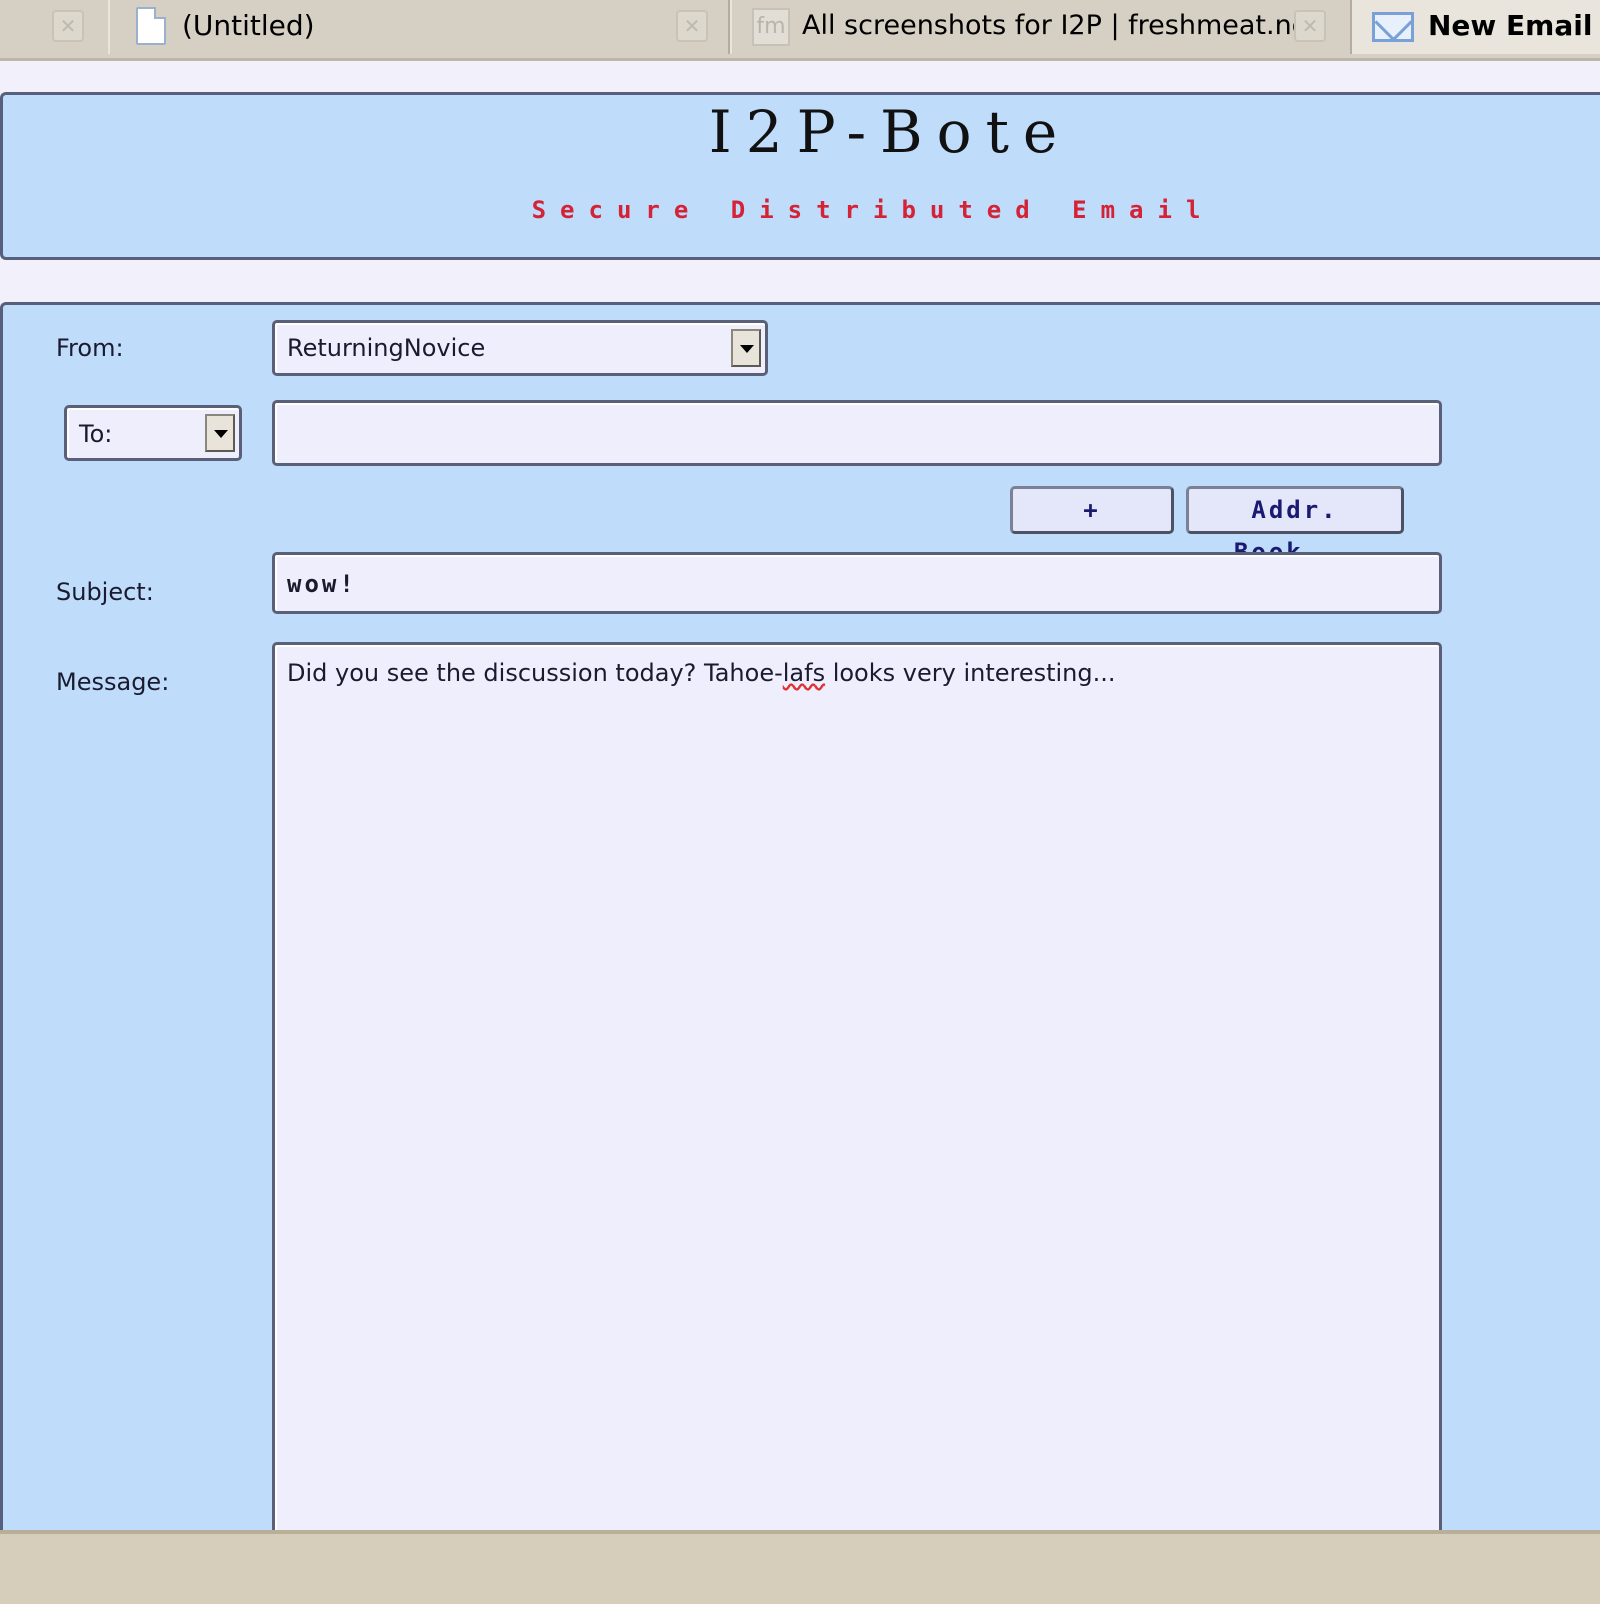 The height and width of the screenshot is (1604, 1600). Describe the element at coordinates (857, 583) in the screenshot. I see `subject-input: wow!` at that location.